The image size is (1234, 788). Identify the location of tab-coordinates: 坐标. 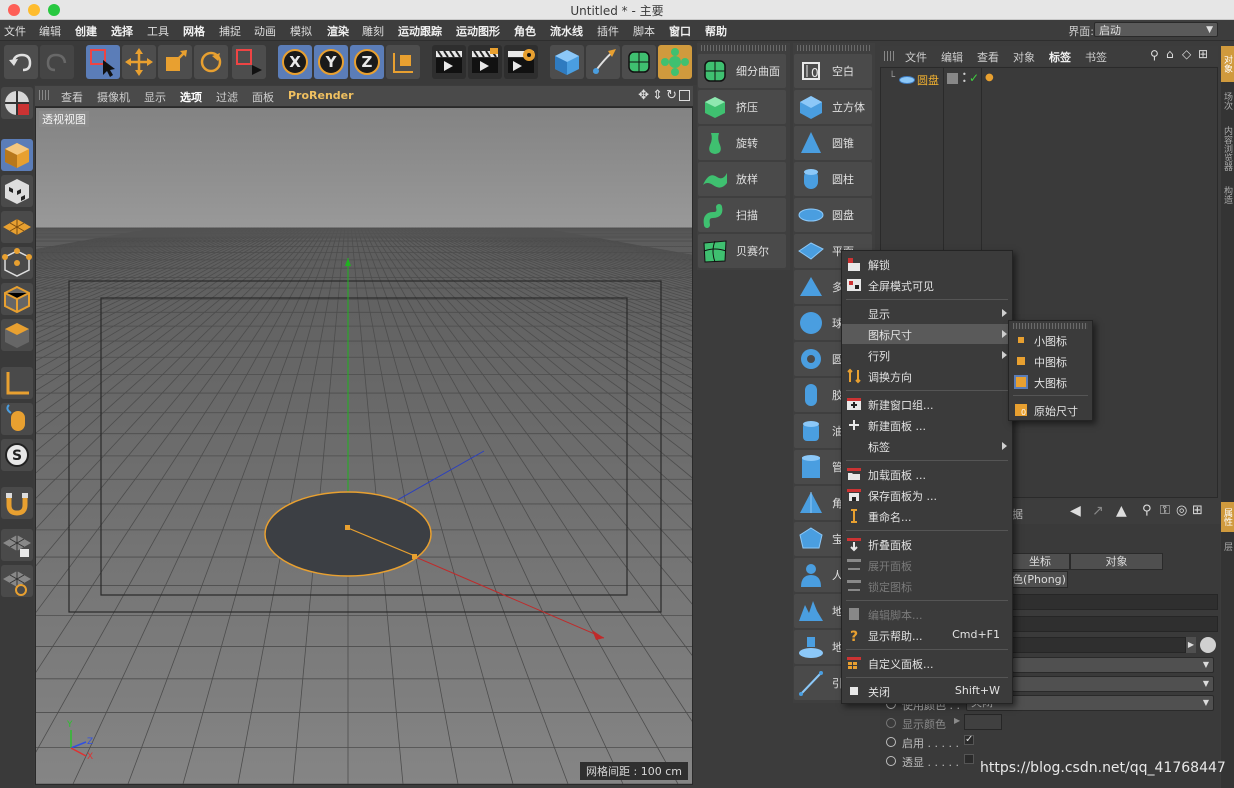
(1040, 561).